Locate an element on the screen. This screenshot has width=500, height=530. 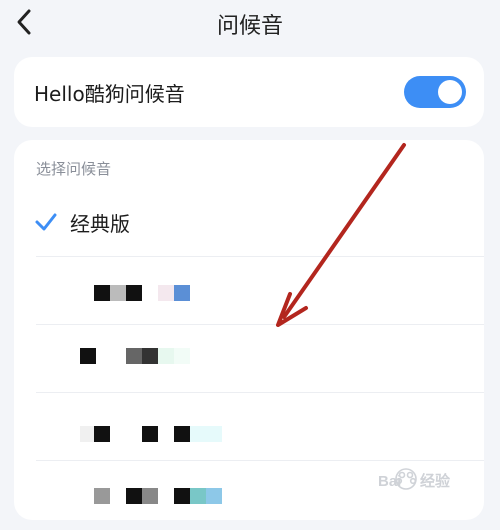
svg-text: Bai is located at coordinates (389, 481).